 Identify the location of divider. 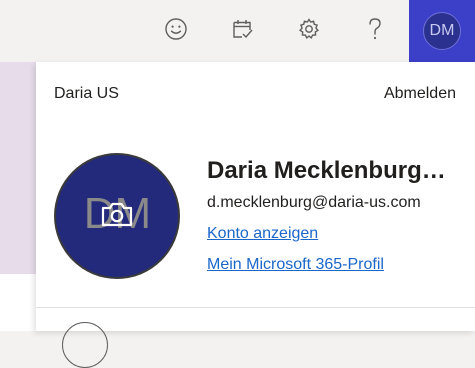
(255, 307).